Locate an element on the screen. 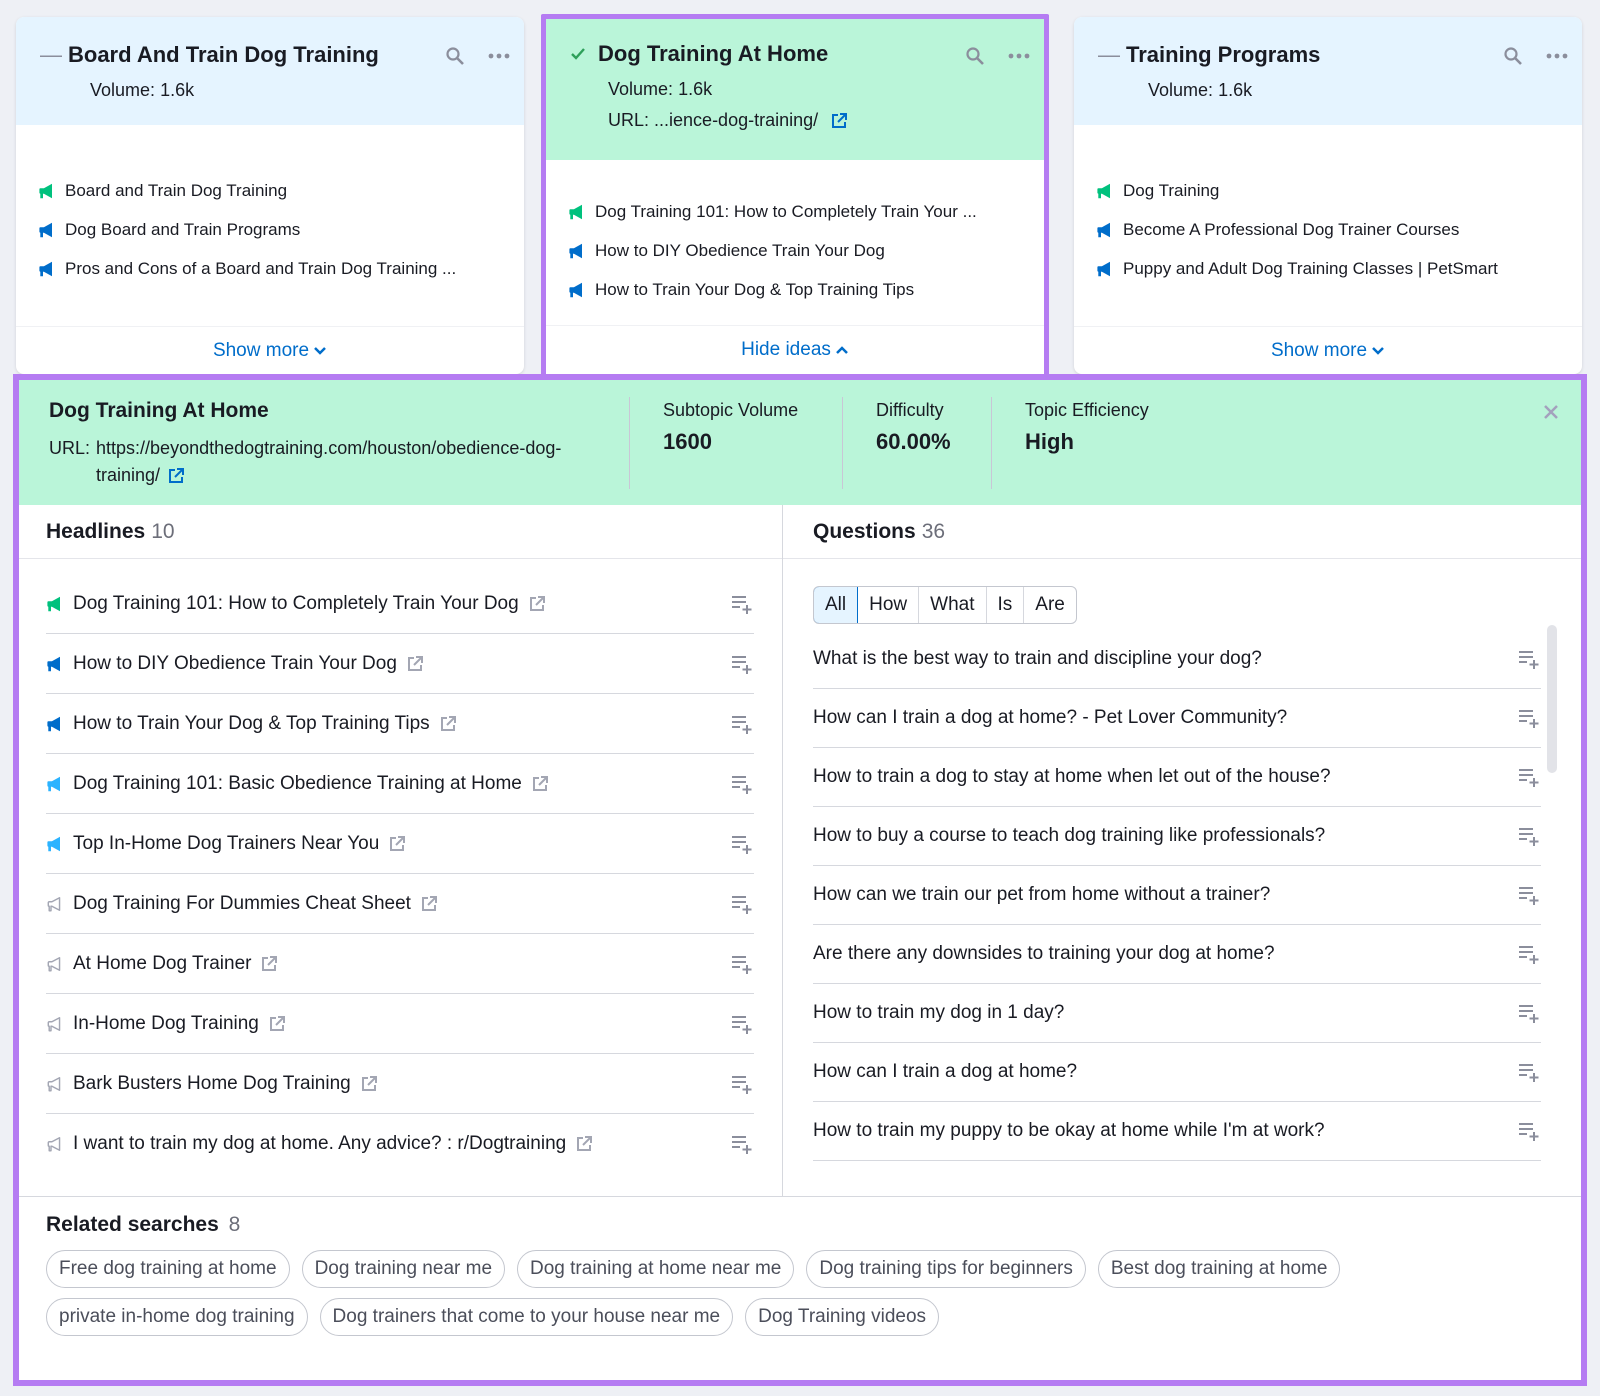 The width and height of the screenshot is (1600, 1396). headline-row: Bark Busters Home Dog Training is located at coordinates (400, 1084).